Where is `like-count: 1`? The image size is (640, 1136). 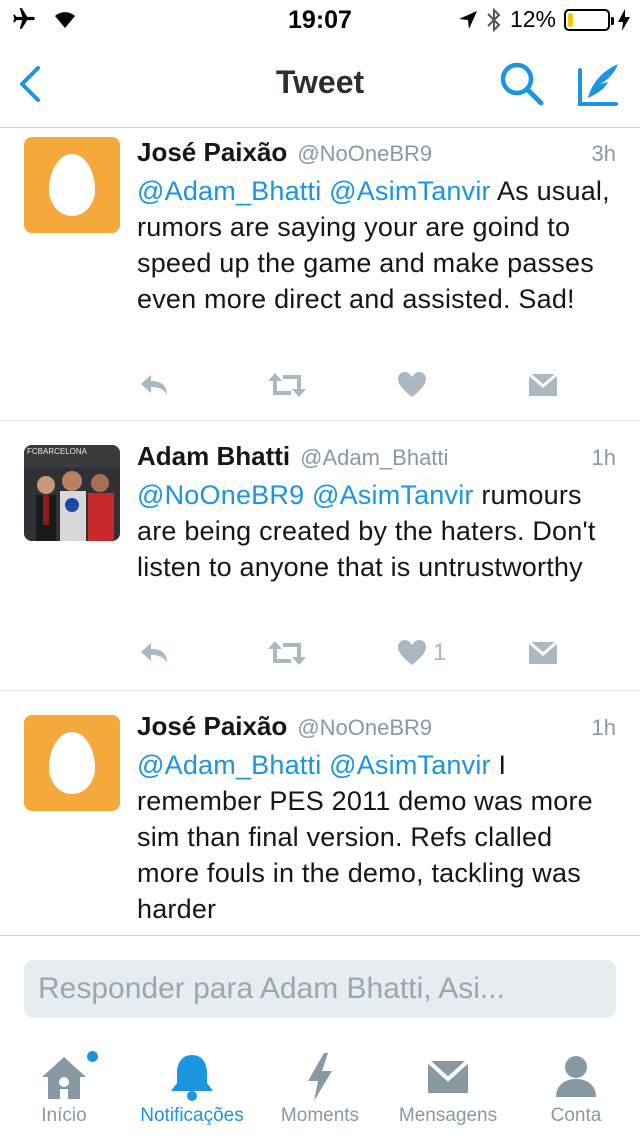 like-count: 1 is located at coordinates (440, 652).